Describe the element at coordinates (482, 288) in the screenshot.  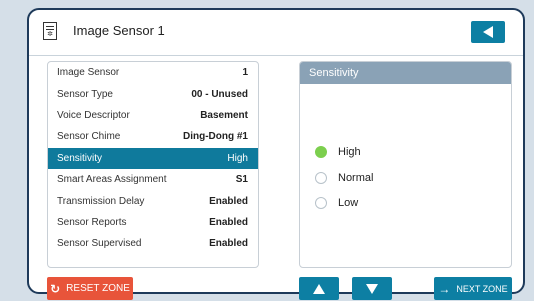
I see `next-zone-label: NEXT ZONE` at that location.